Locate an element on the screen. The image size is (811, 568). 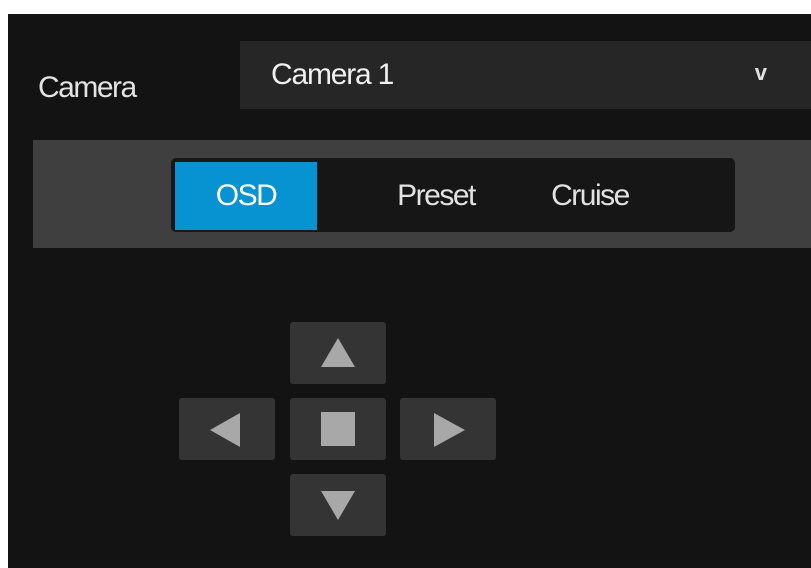
camera-label: Camera is located at coordinates (87, 87).